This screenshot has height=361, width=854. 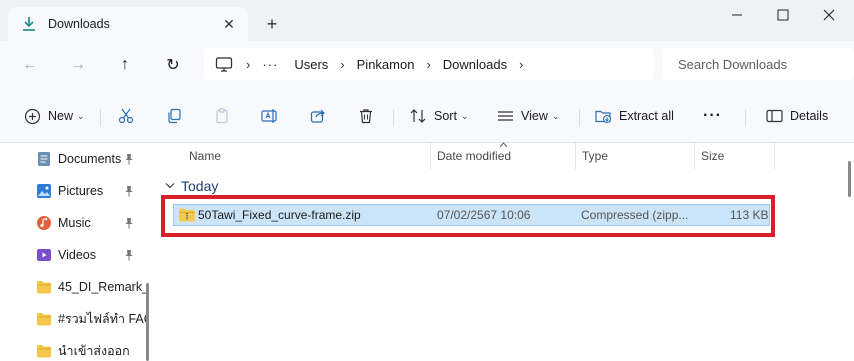 I want to click on search-input: Search Downloads, so click(x=758, y=64).